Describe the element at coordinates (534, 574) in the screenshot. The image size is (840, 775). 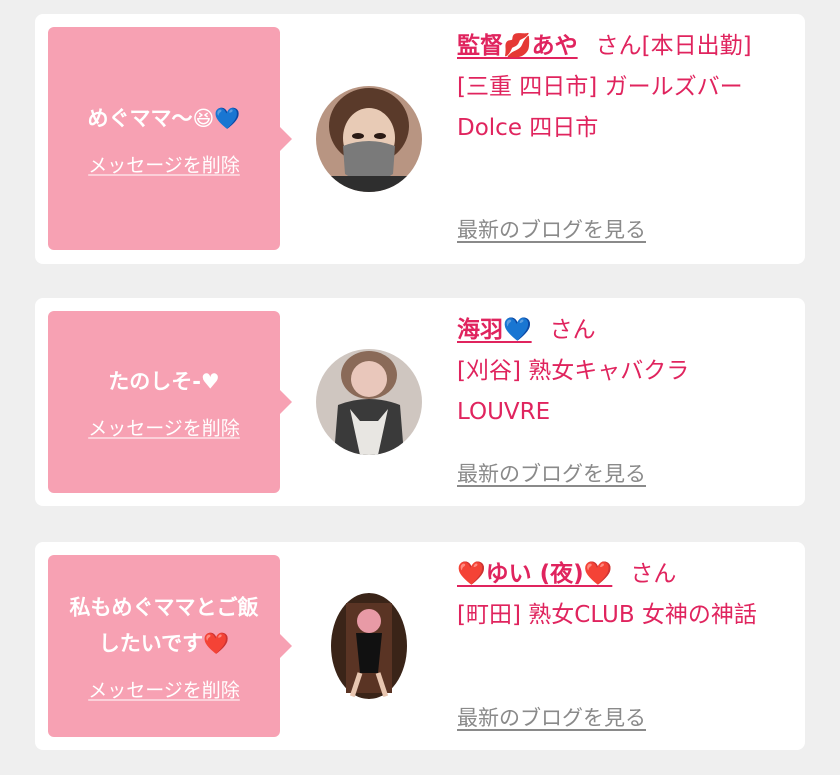
I see `user-name-link: ❤️ゆい (夜)❤️` at that location.